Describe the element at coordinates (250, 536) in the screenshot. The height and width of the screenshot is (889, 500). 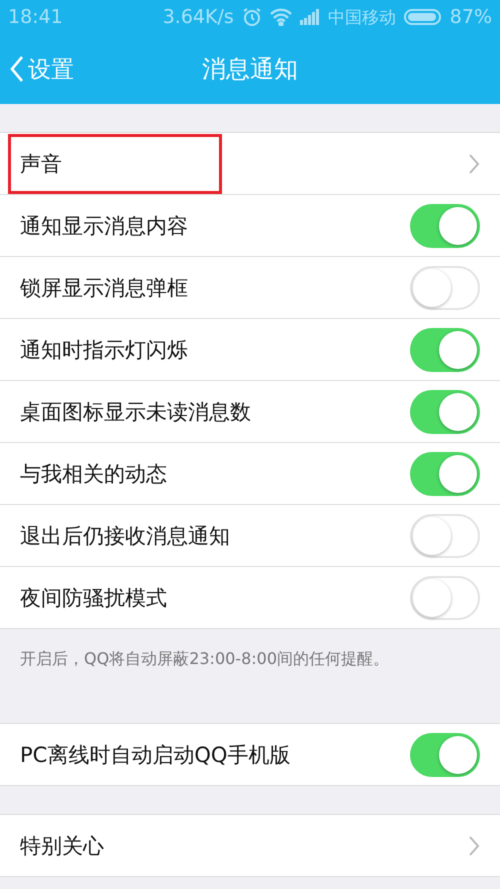
I see `setting-row: 退出后仍接收消息通知` at that location.